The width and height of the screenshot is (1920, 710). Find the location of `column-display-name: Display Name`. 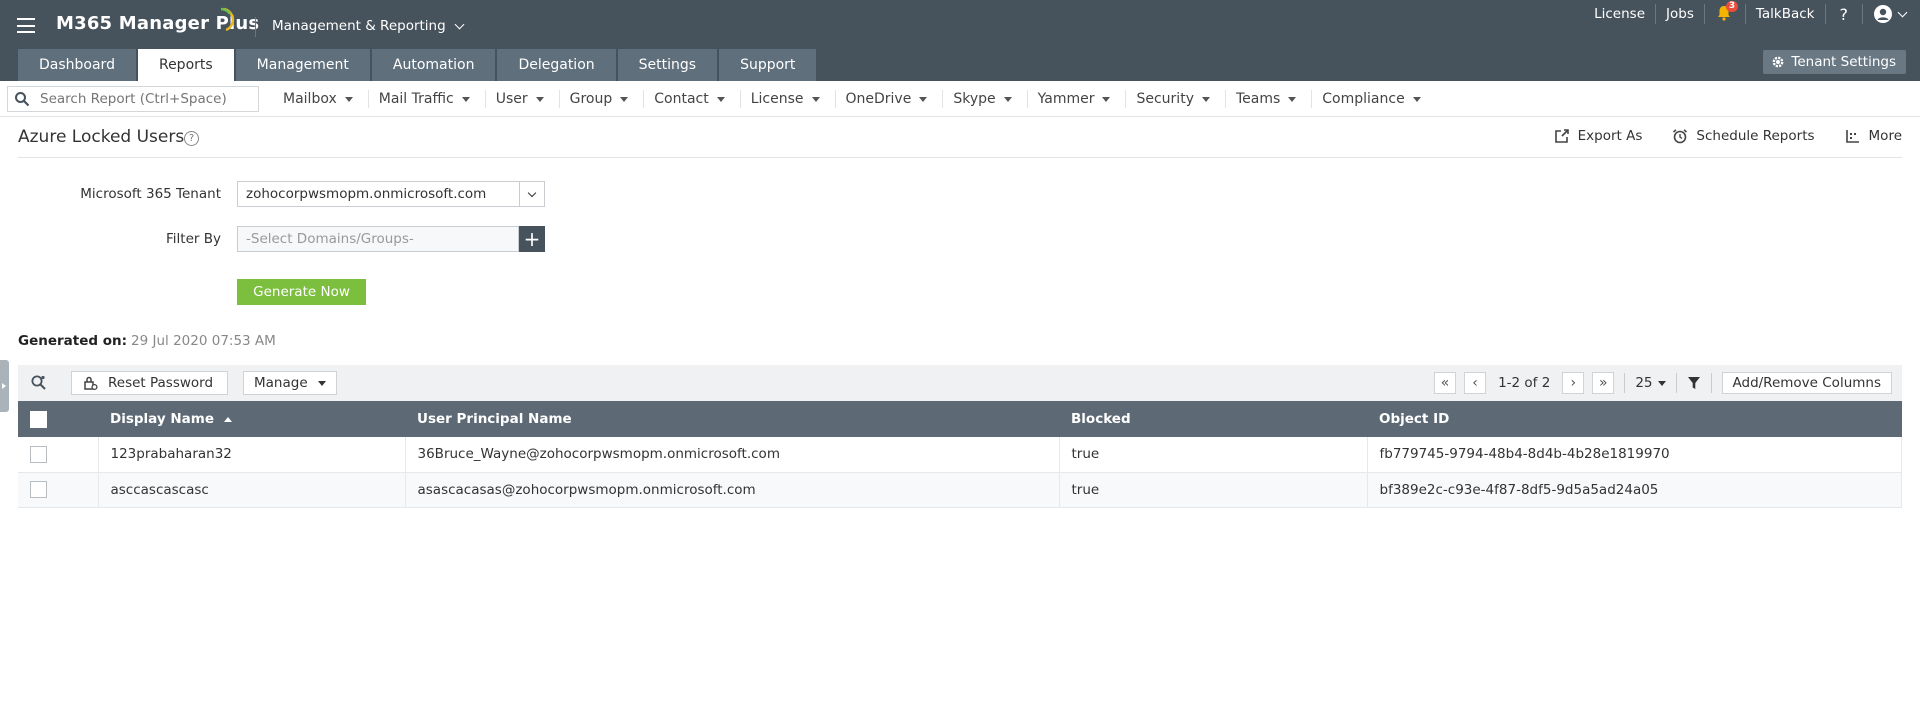

column-display-name: Display Name is located at coordinates (251, 419).